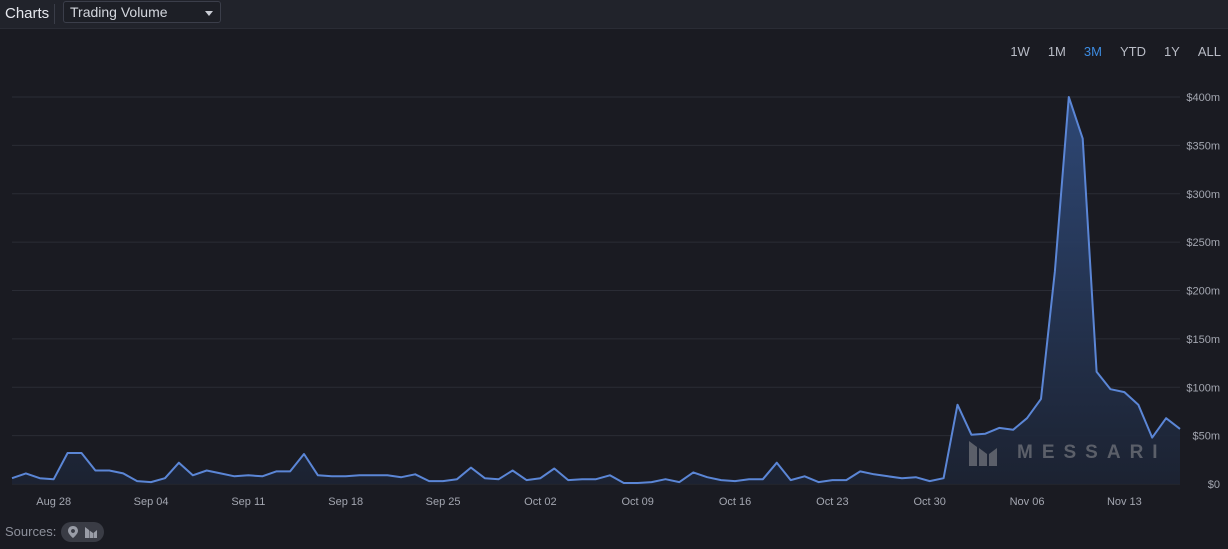 The image size is (1228, 549). I want to click on x-tick-label: Sep 04, so click(151, 502).